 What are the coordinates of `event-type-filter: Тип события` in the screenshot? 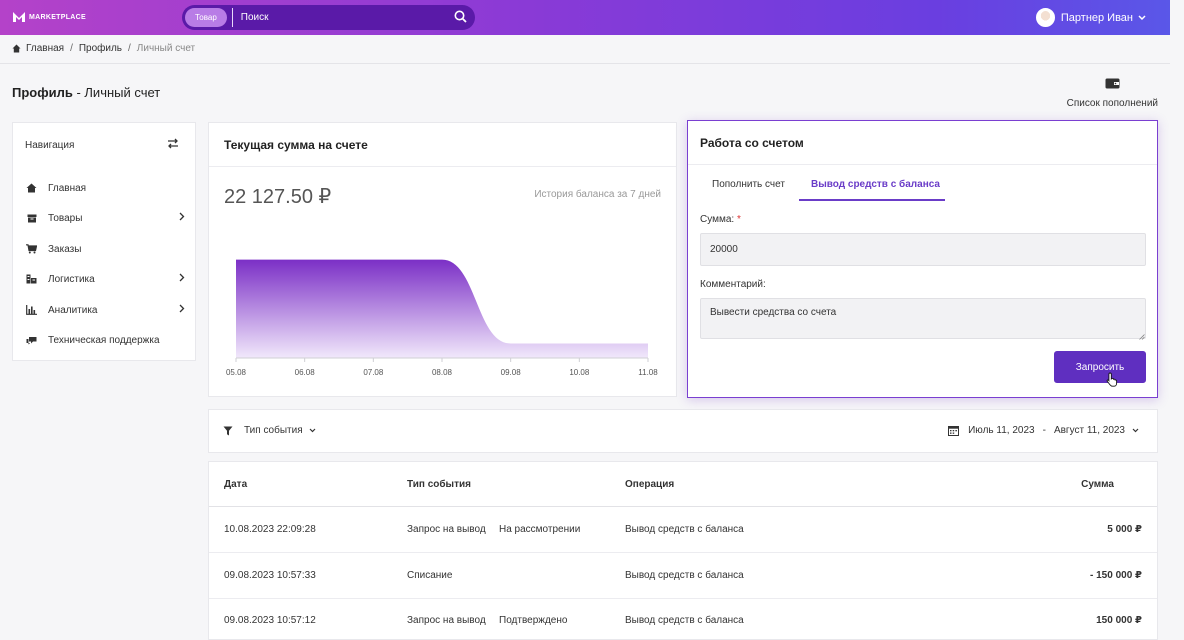 It's located at (269, 430).